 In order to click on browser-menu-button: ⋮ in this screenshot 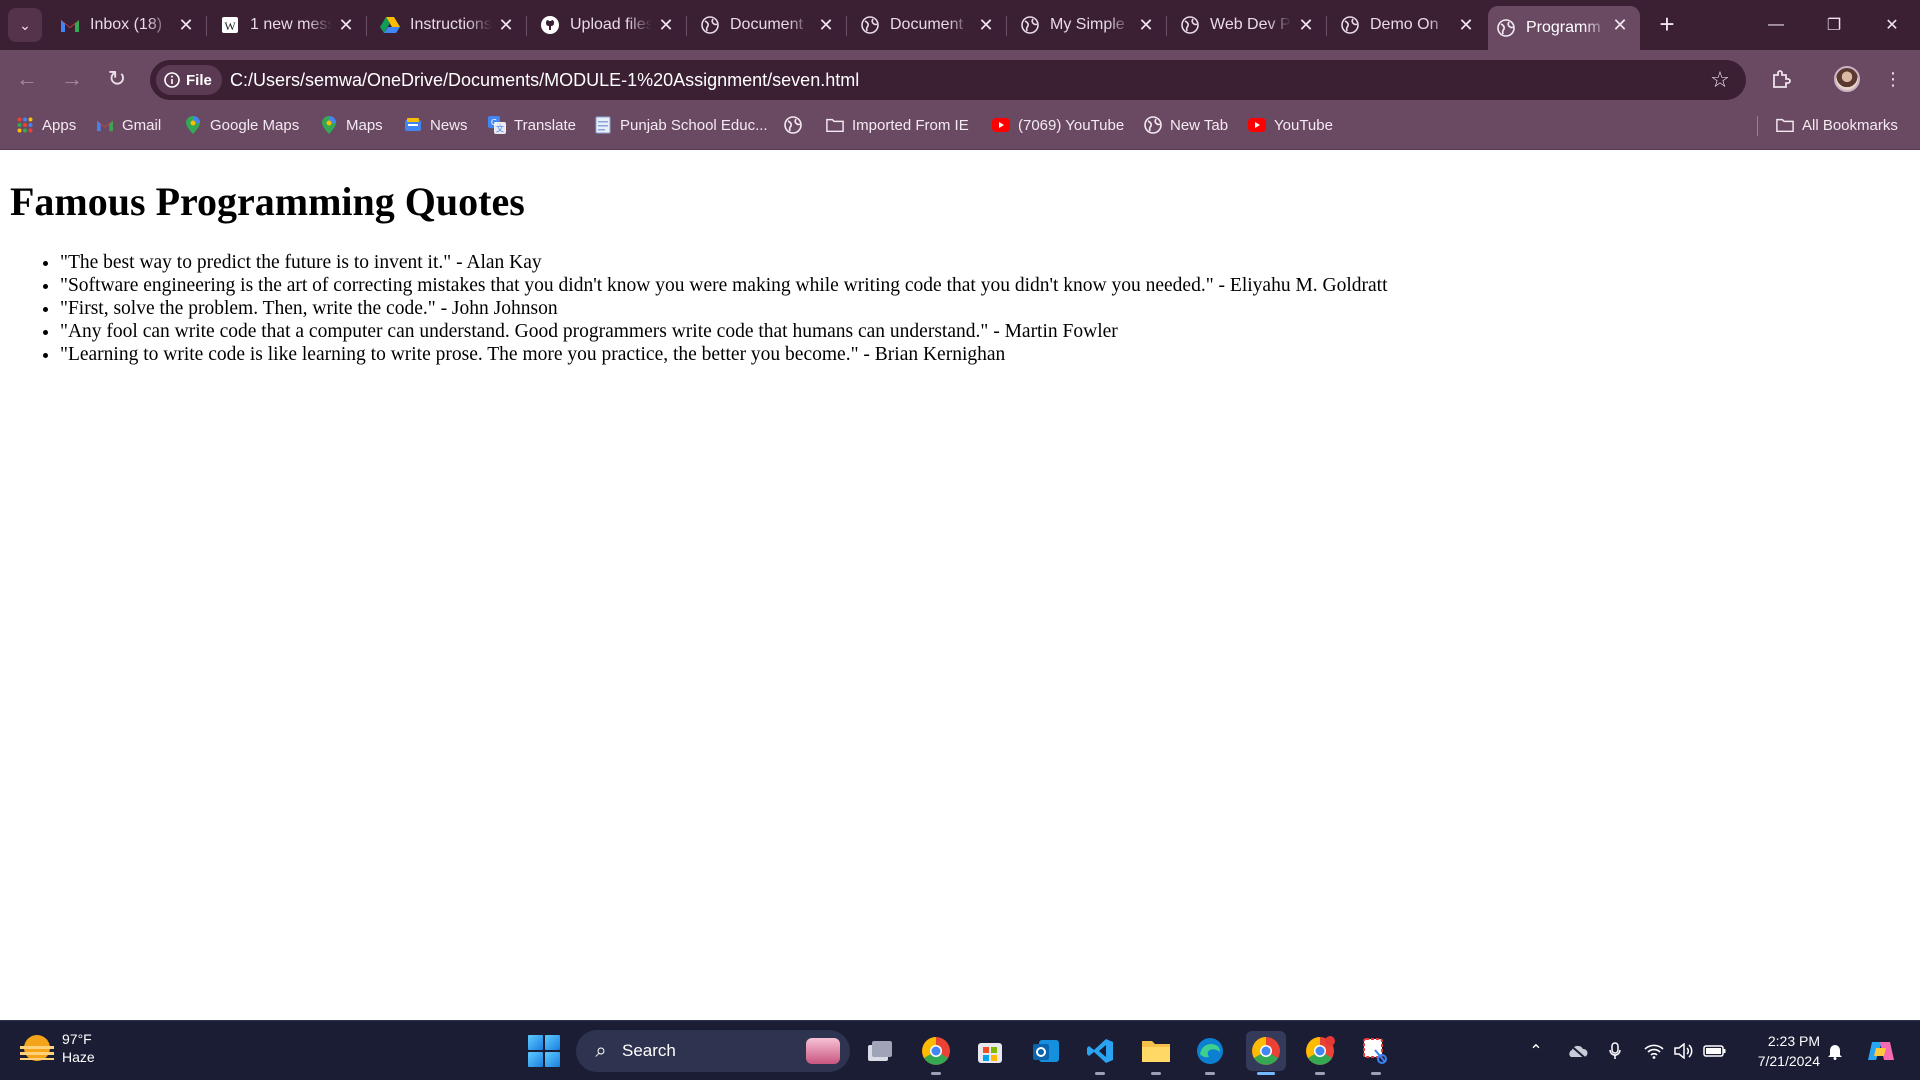, I will do `click(1893, 79)`.